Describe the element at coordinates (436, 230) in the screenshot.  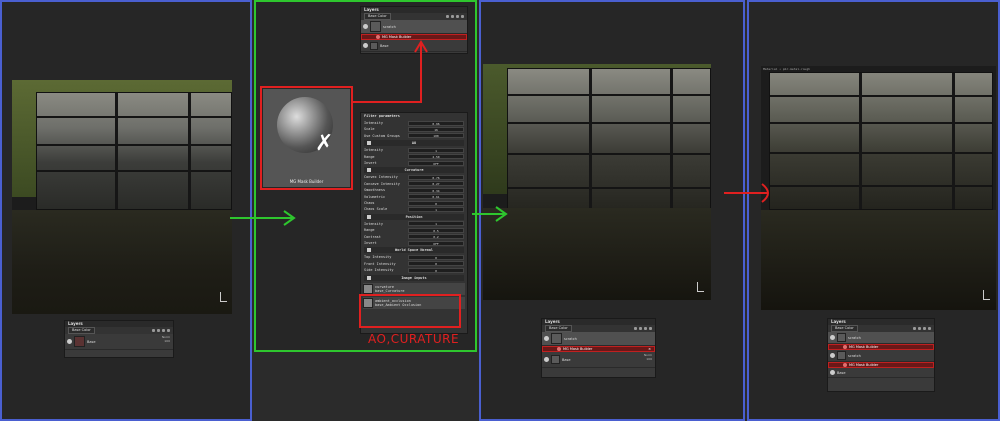
I see `param-value-field: 0.5` at that location.